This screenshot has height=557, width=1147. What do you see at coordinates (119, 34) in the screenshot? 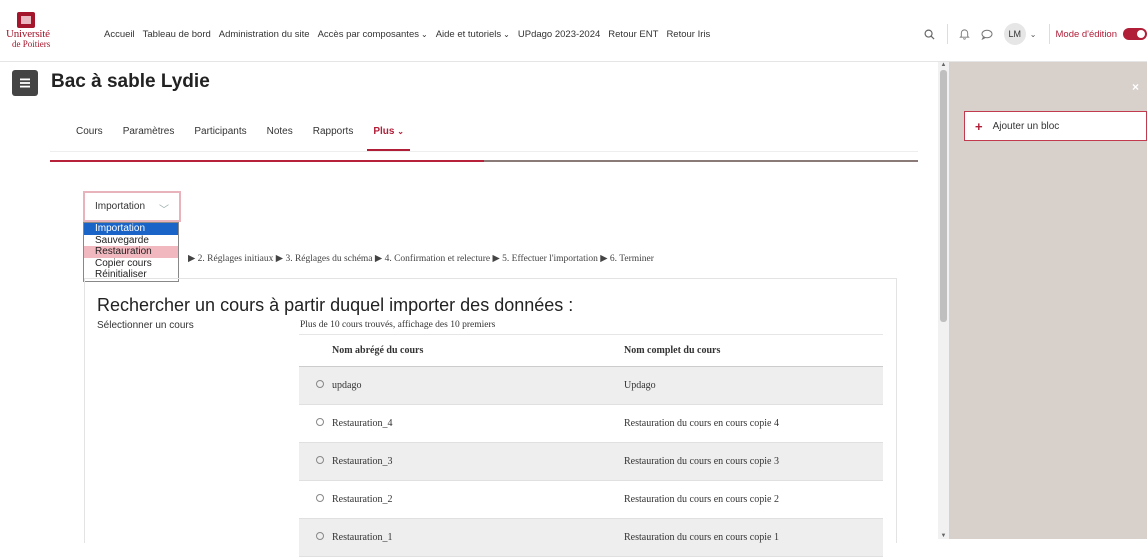
I see `nav-item-accueil: Accueil` at bounding box center [119, 34].